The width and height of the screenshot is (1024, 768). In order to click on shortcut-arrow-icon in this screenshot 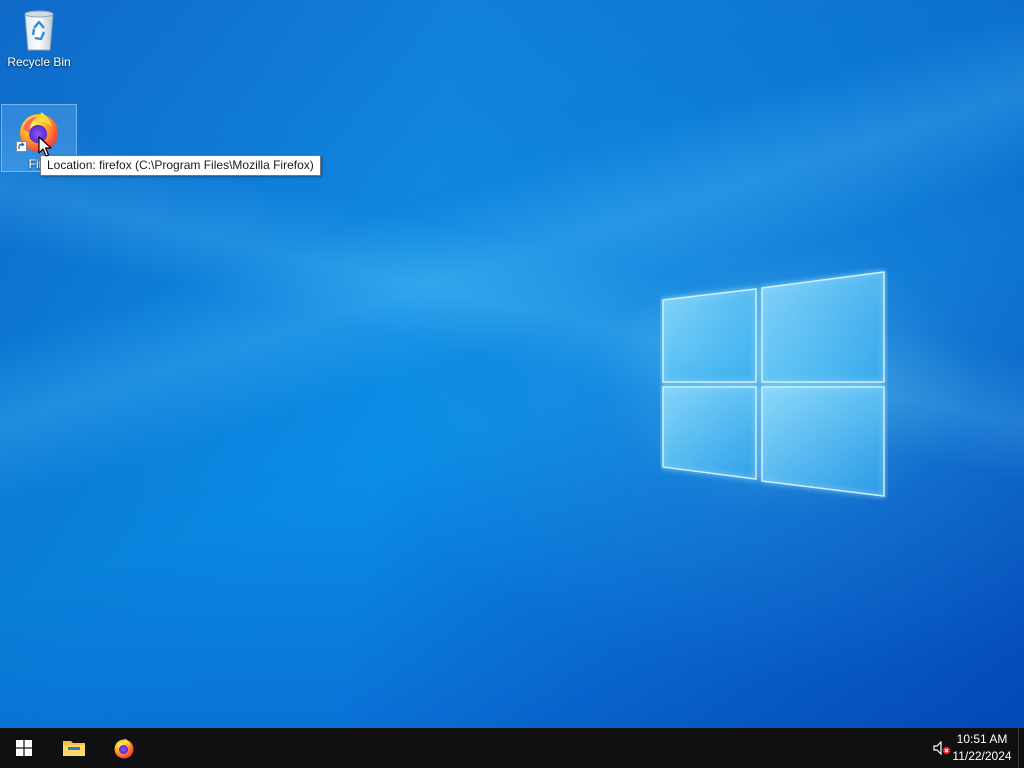, I will do `click(21, 146)`.